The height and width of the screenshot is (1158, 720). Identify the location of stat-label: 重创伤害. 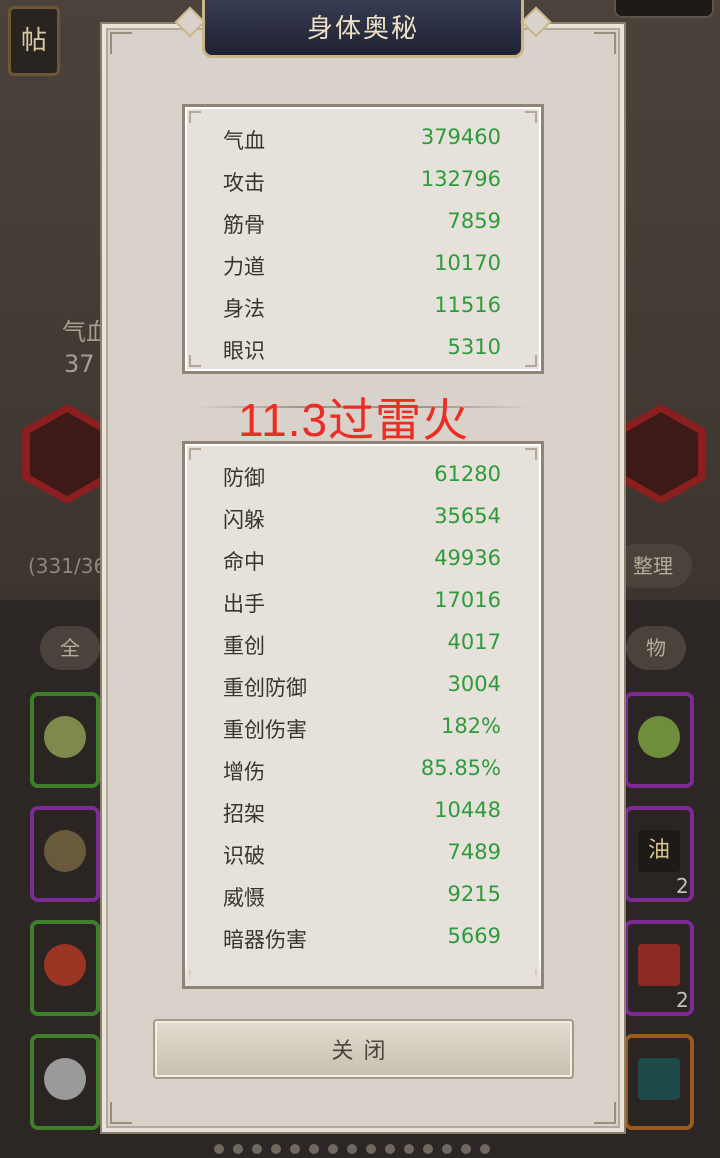
(265, 730).